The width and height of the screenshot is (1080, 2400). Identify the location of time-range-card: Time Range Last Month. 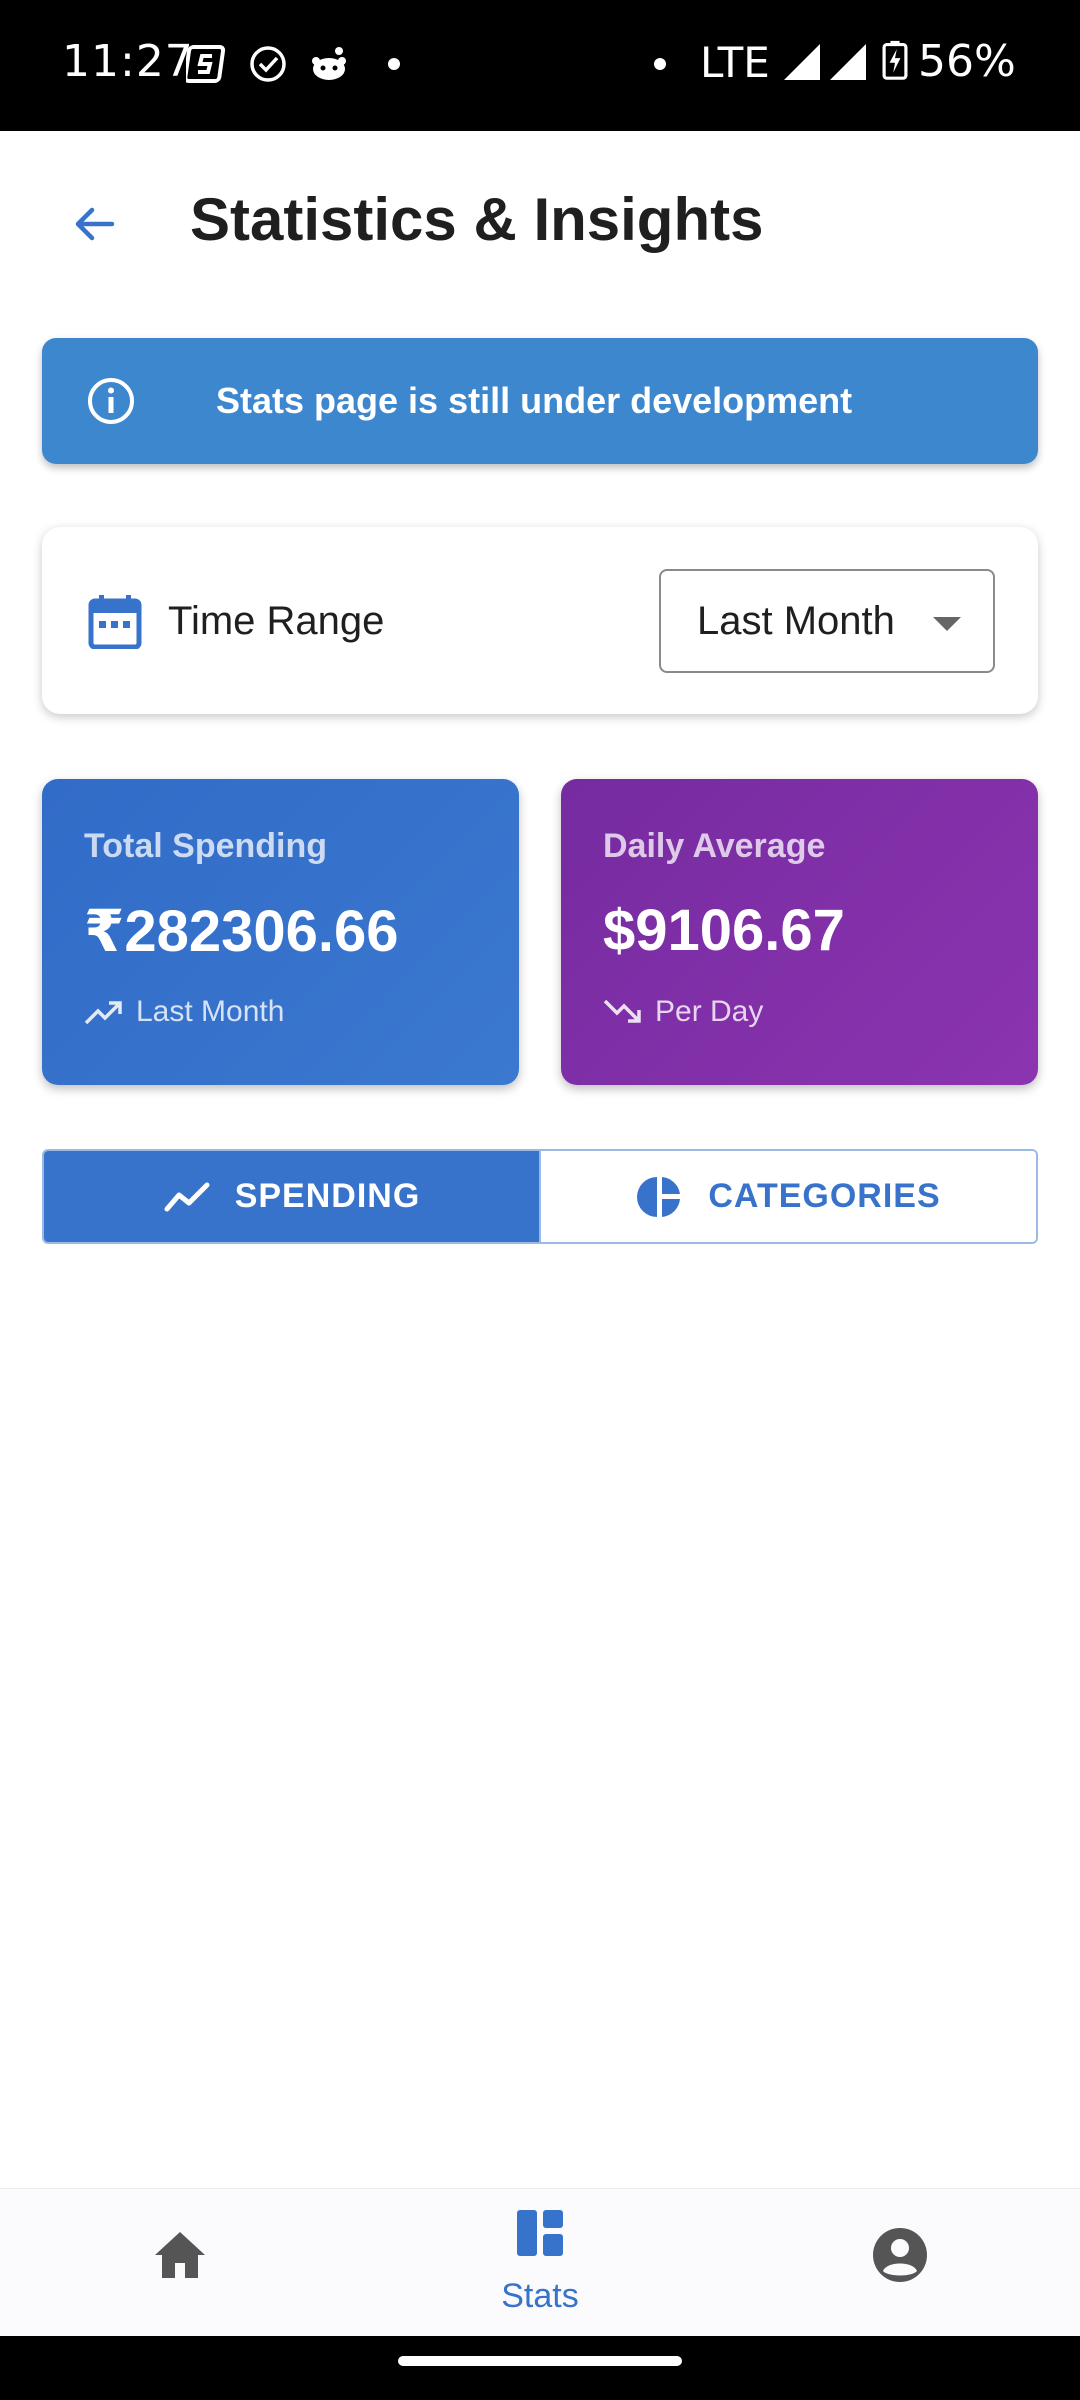
(540, 620).